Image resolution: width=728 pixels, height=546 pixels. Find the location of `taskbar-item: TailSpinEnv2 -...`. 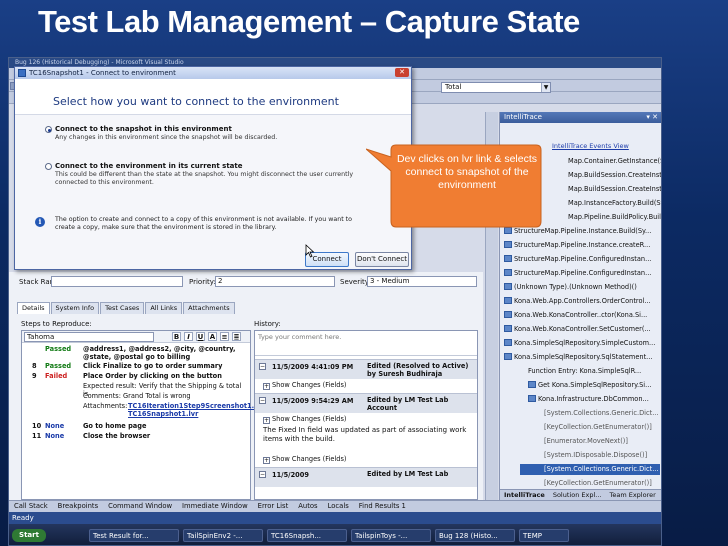

taskbar-item: TailSpinEnv2 -... is located at coordinates (223, 535).